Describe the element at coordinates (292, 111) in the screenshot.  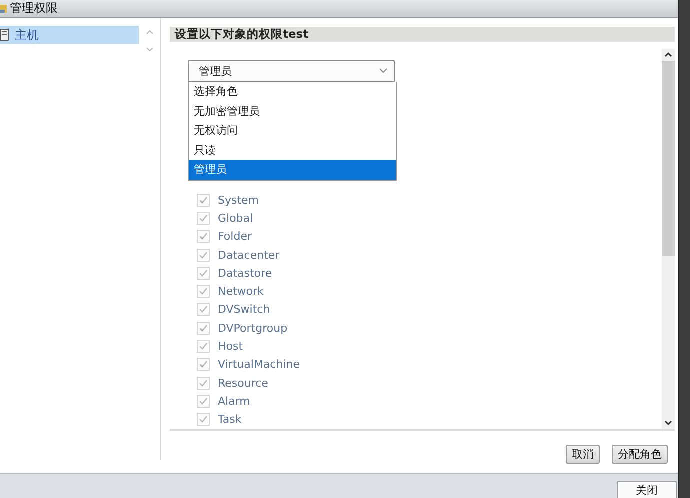
I see `dropdown-option: 无加密管理员` at that location.